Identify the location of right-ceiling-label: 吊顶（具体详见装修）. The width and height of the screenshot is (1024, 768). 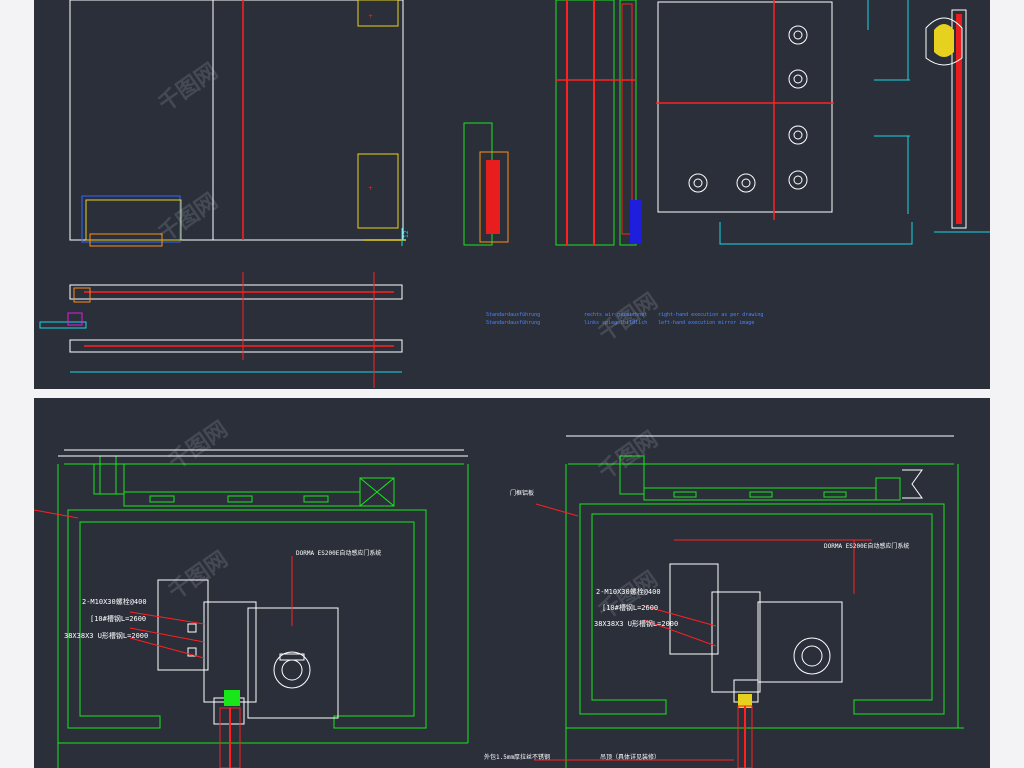
(630, 757).